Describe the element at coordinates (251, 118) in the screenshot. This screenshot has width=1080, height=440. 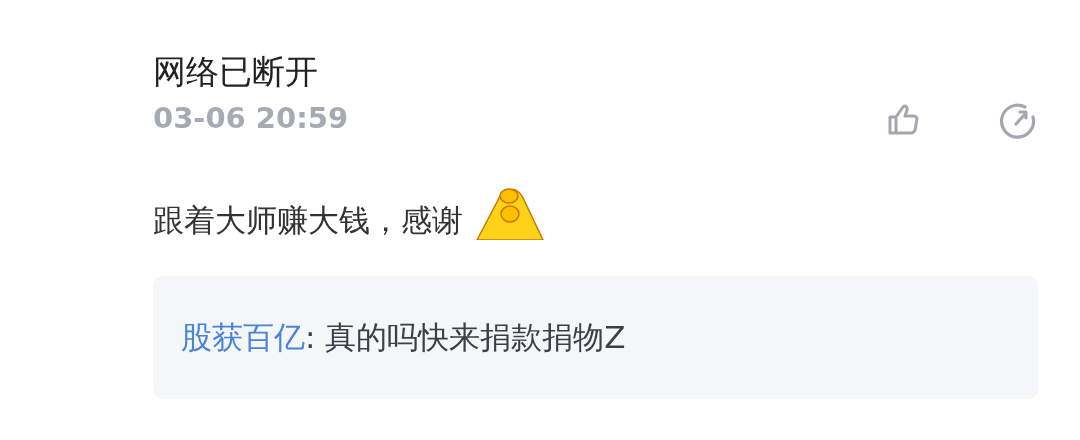
I see `comment-time: 03-06 20:59` at that location.